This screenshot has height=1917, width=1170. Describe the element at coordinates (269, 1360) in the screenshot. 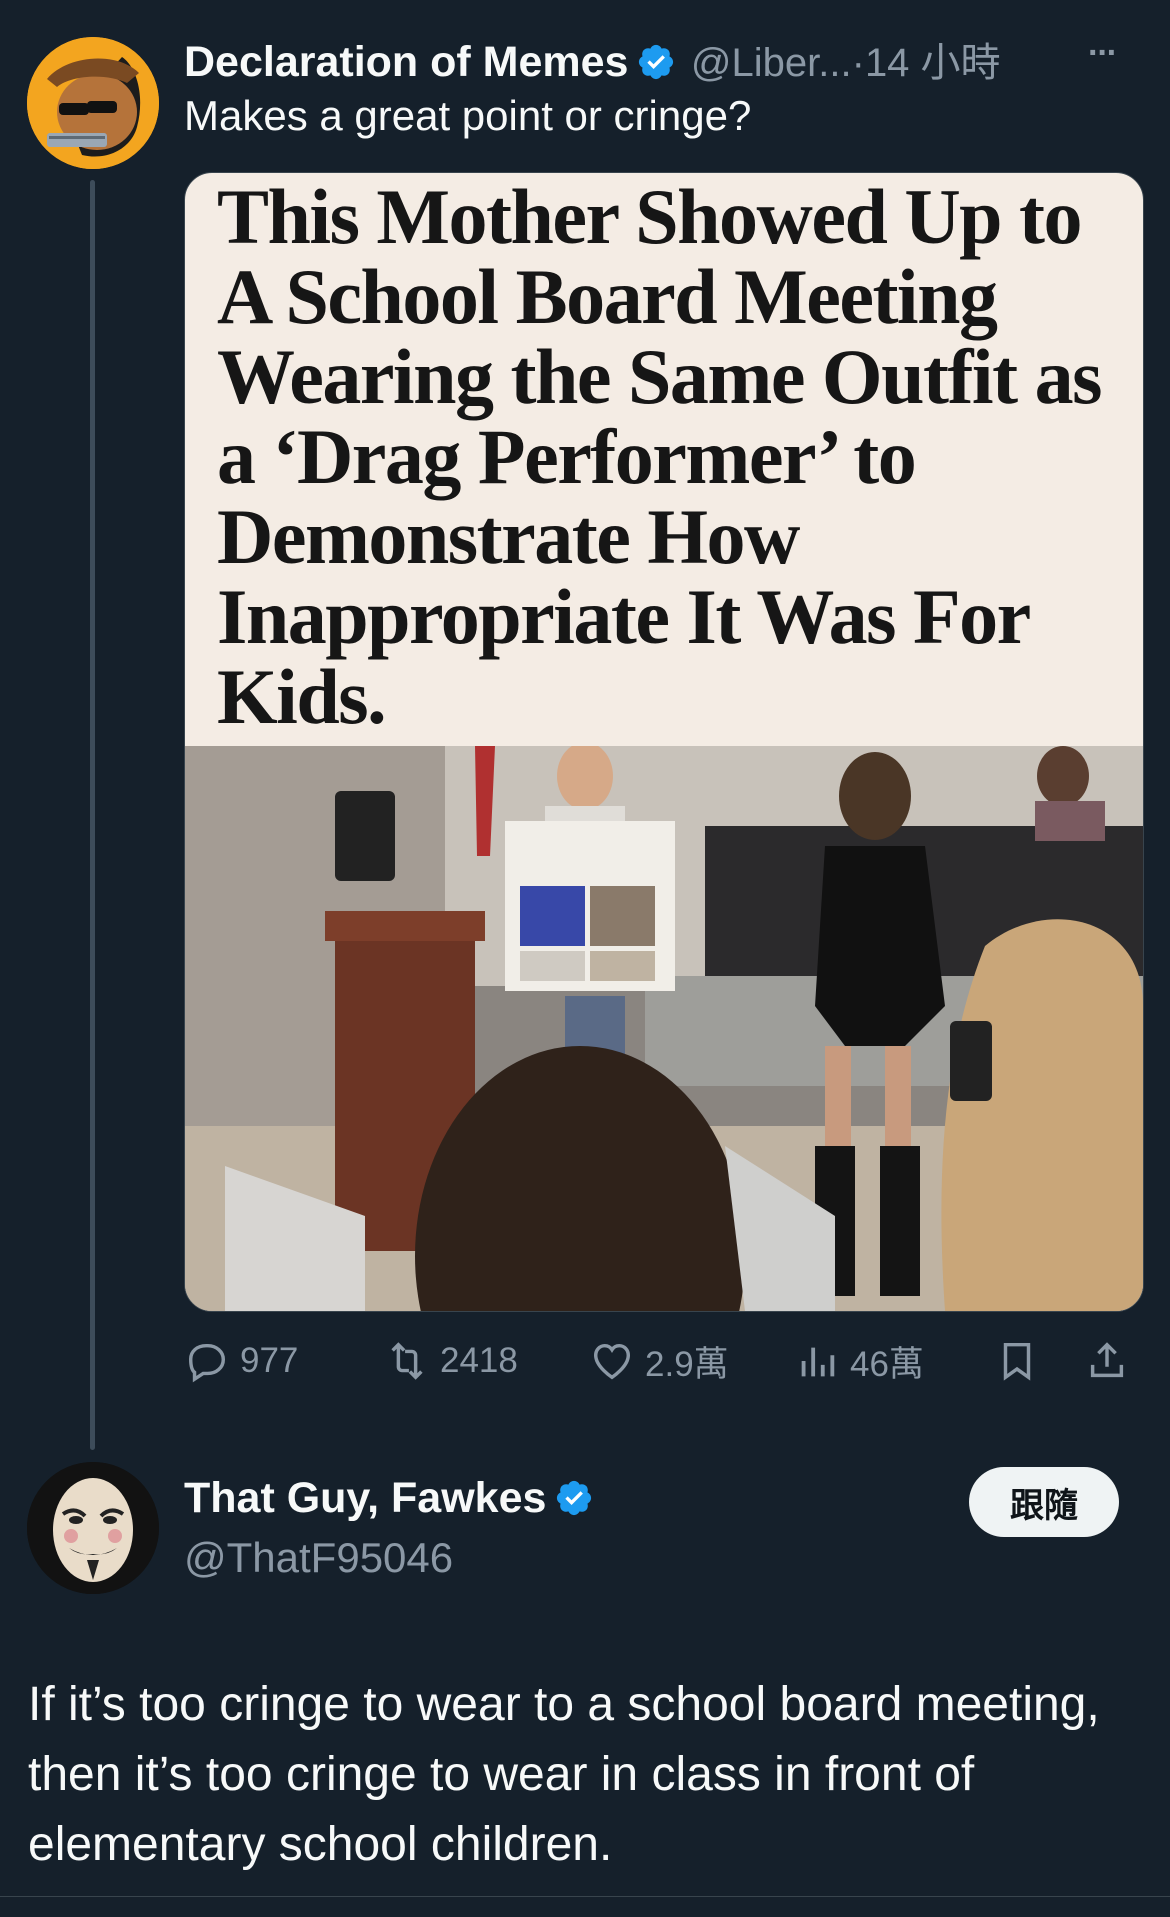

I see `reply-count: 977` at that location.